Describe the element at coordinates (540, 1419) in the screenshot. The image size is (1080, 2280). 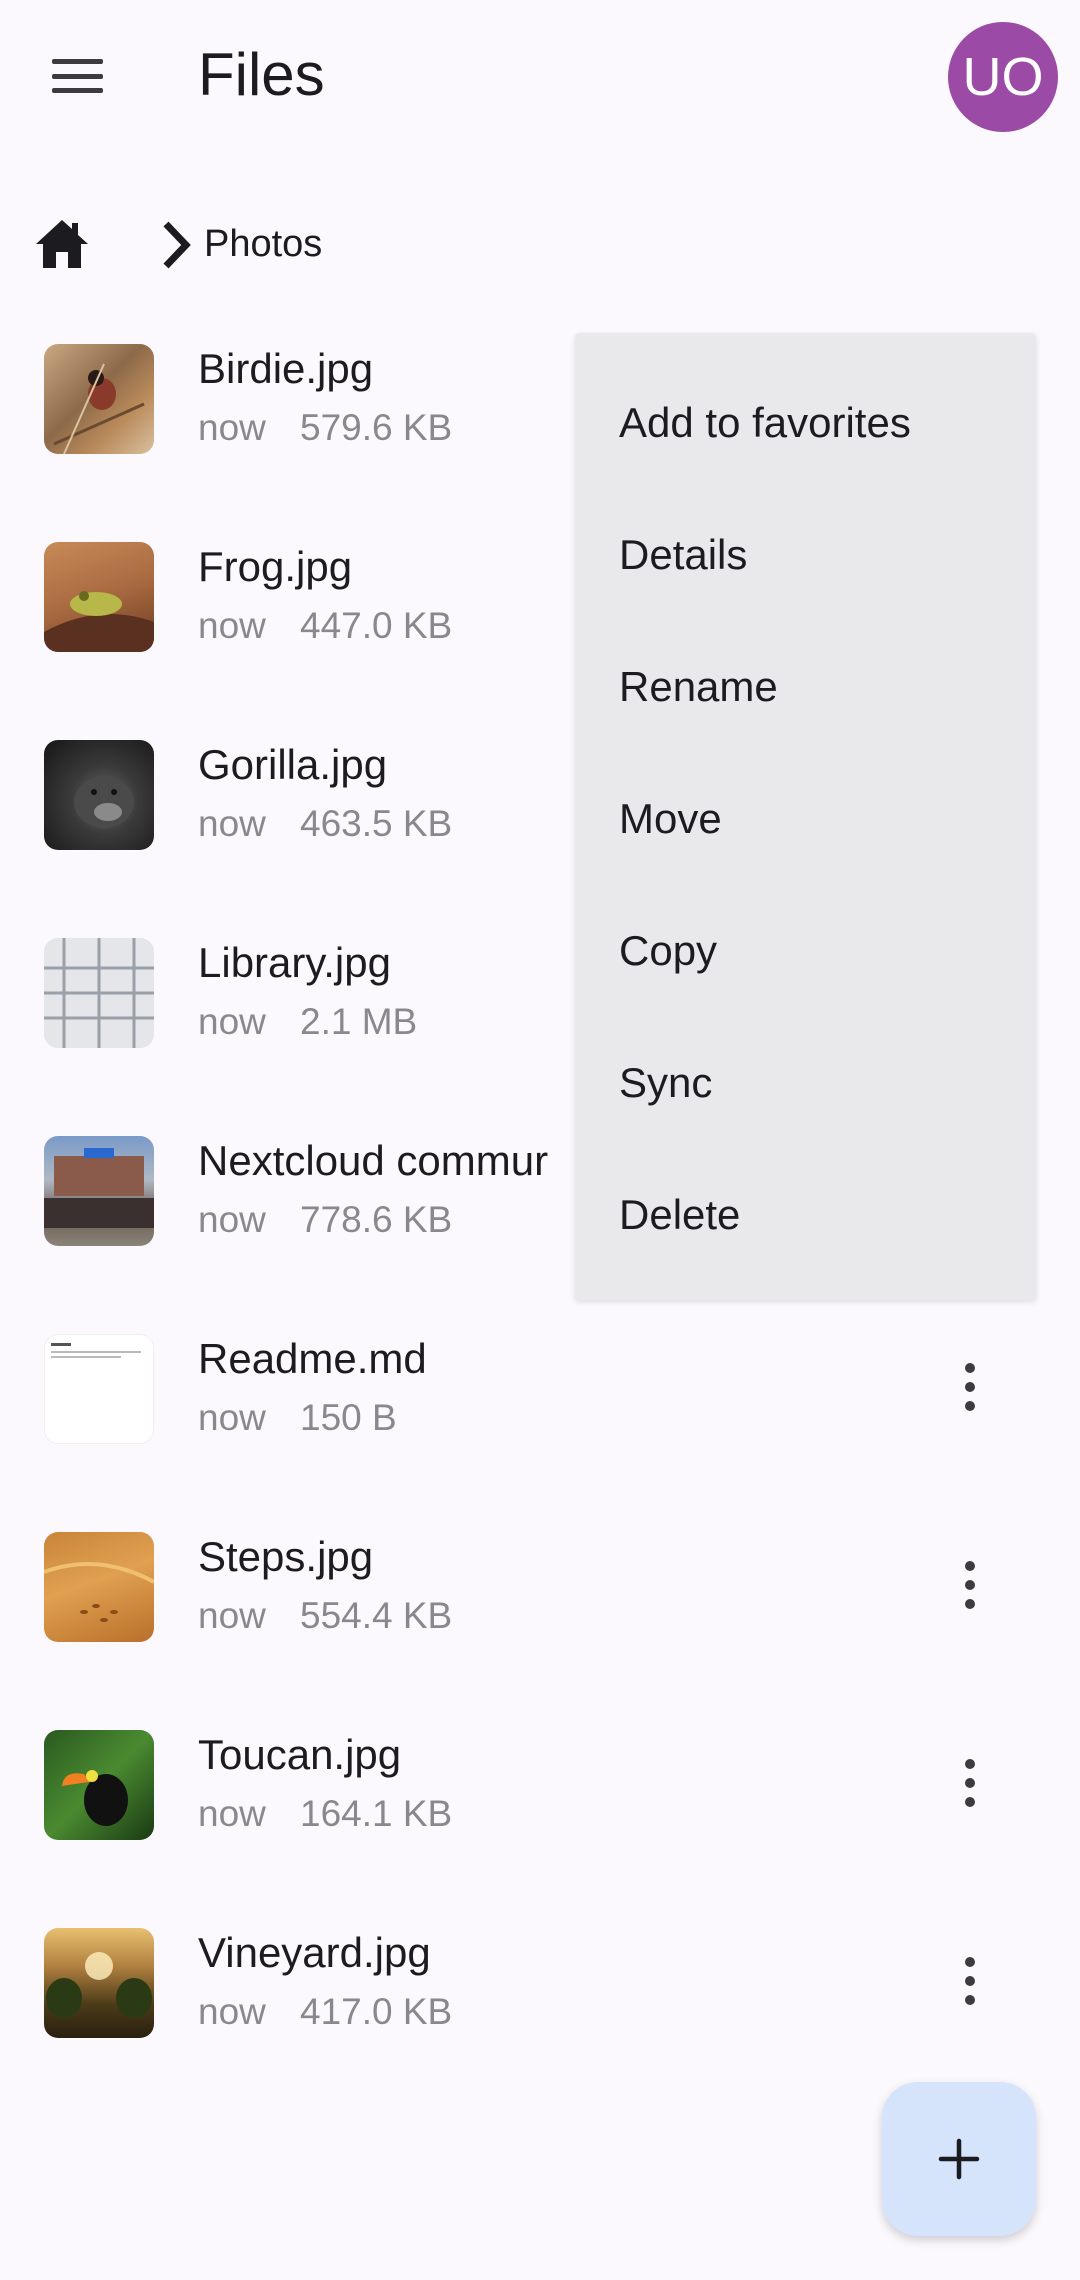
I see `file-row: Readme.md now 150 B` at that location.